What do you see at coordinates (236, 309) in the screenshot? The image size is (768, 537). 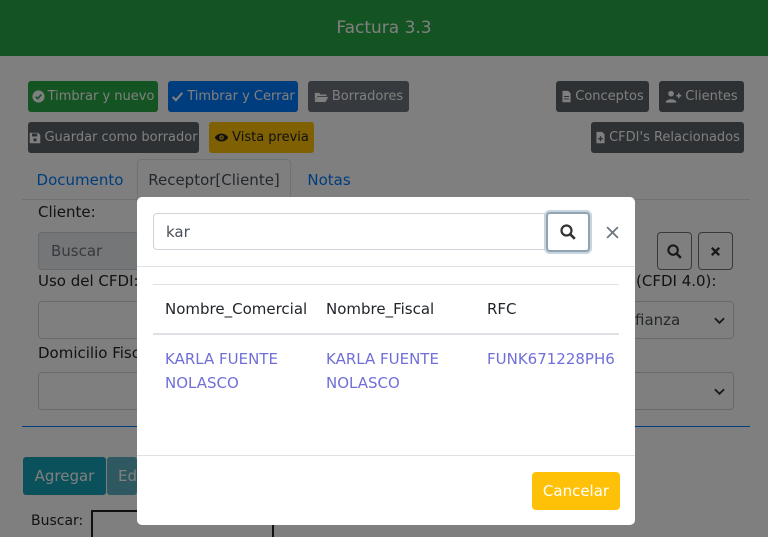 I see `col-nombre-comercial: Nombre_Comercial` at bounding box center [236, 309].